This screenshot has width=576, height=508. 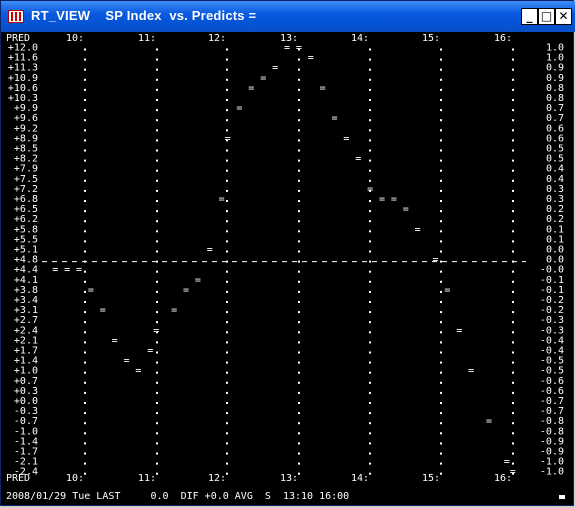 What do you see at coordinates (552, 472) in the screenshot?
I see `right-axis-label: -1.0` at bounding box center [552, 472].